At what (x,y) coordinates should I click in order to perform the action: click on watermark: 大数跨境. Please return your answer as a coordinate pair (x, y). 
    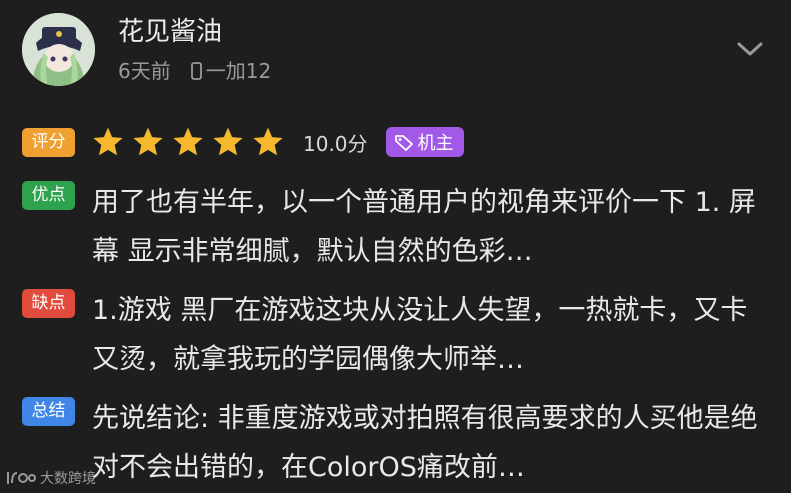
    Looking at the image, I should click on (51, 478).